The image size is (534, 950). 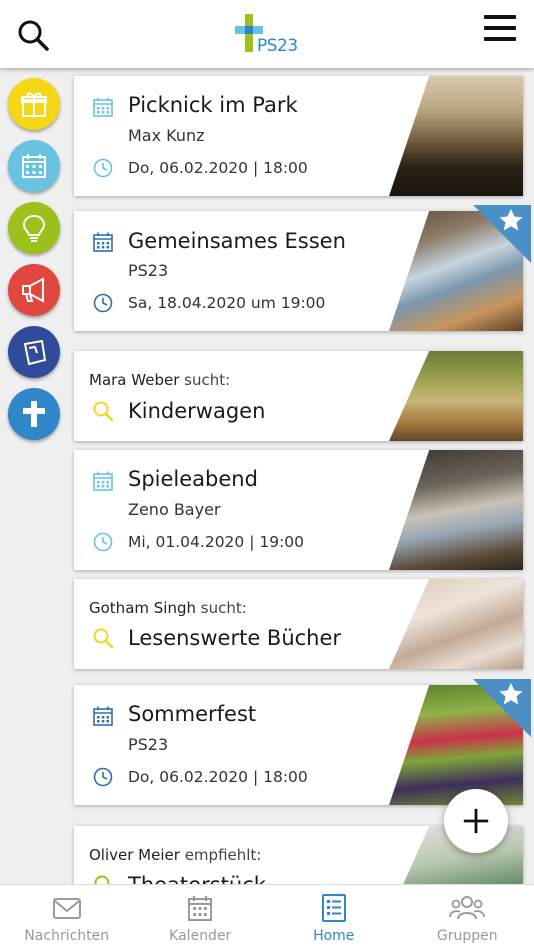 What do you see at coordinates (227, 303) in the screenshot?
I see `event-datetime: Sa, 18.04.2020 um 19:00` at bounding box center [227, 303].